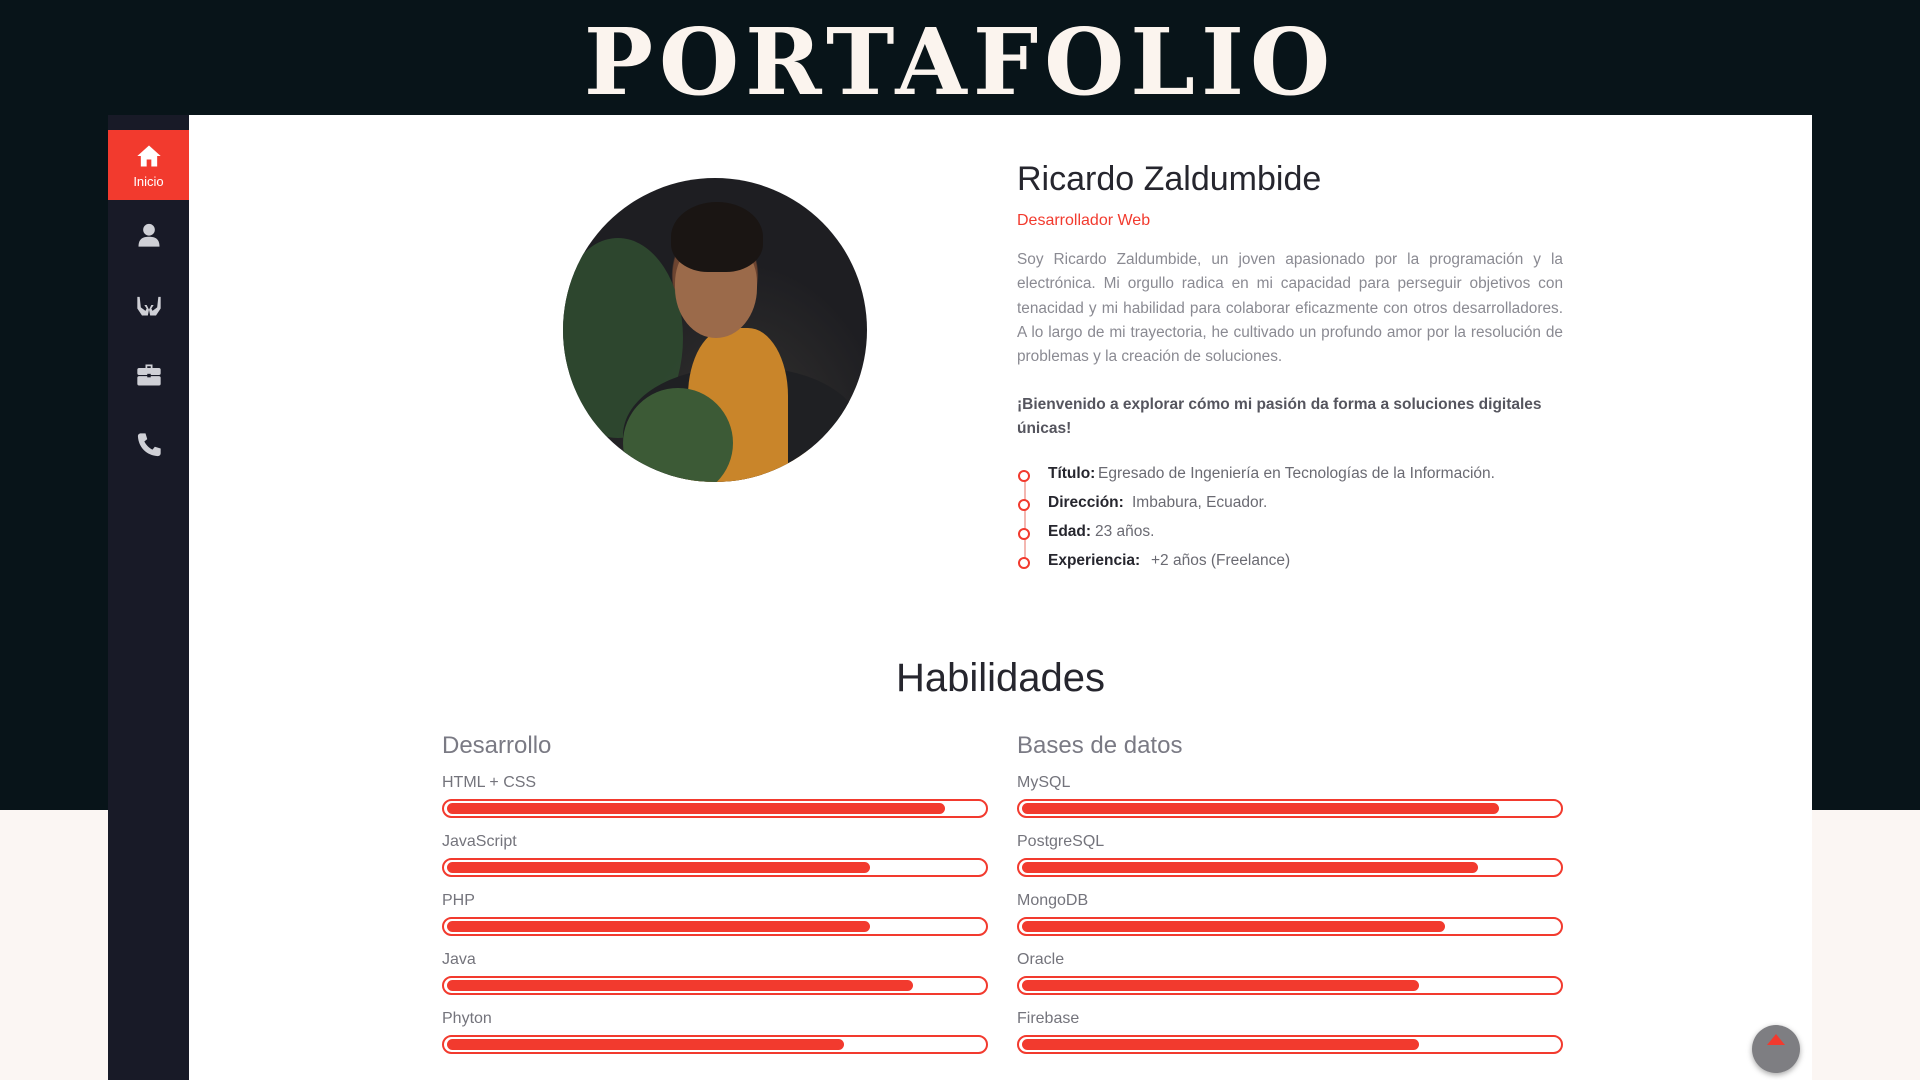  I want to click on skills-column-title: Bases de datos, so click(1100, 745).